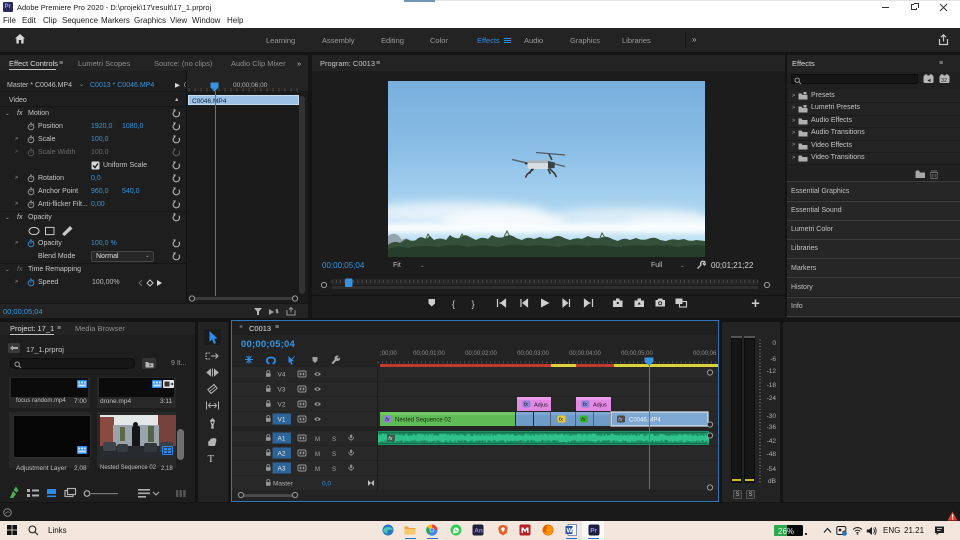 This screenshot has width=960, height=540. Describe the element at coordinates (944, 81) in the screenshot. I see `svg-text: 32` at that location.